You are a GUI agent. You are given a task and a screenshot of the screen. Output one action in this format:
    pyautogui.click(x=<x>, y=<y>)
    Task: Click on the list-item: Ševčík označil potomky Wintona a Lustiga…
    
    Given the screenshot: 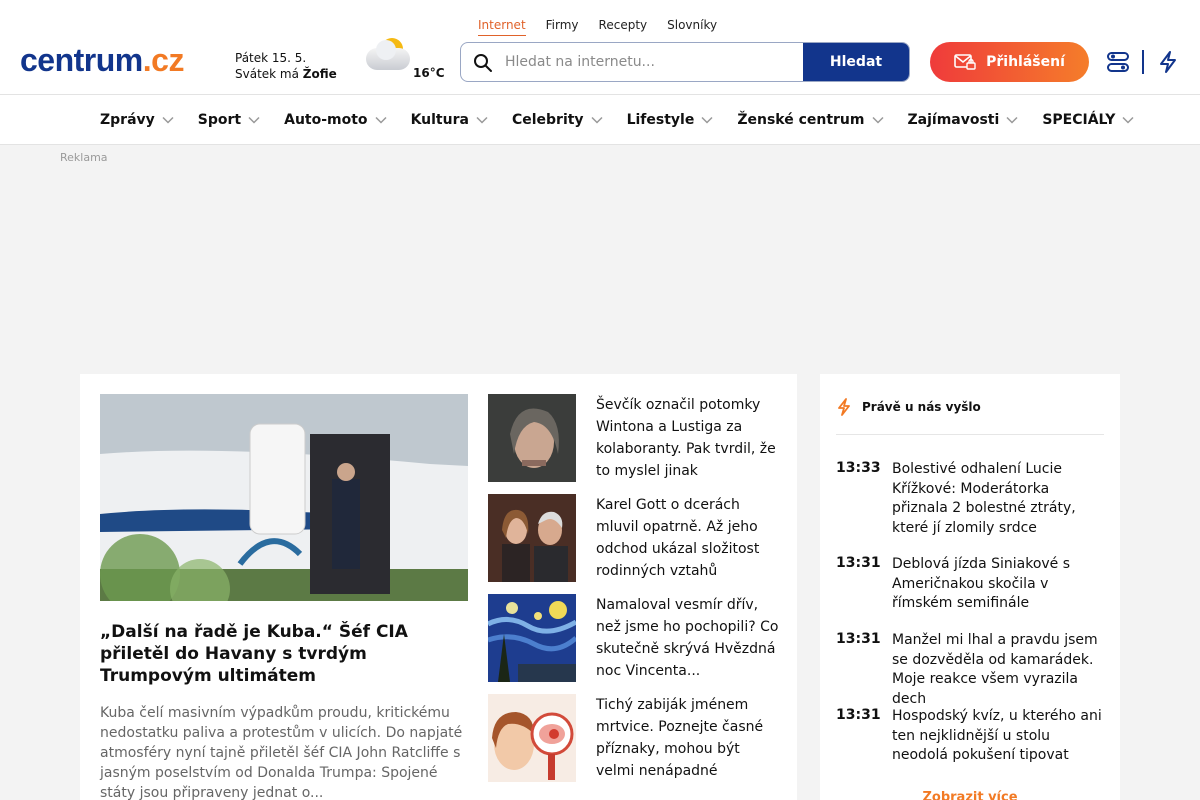 What is the action you would take?
    pyautogui.click(x=638, y=444)
    